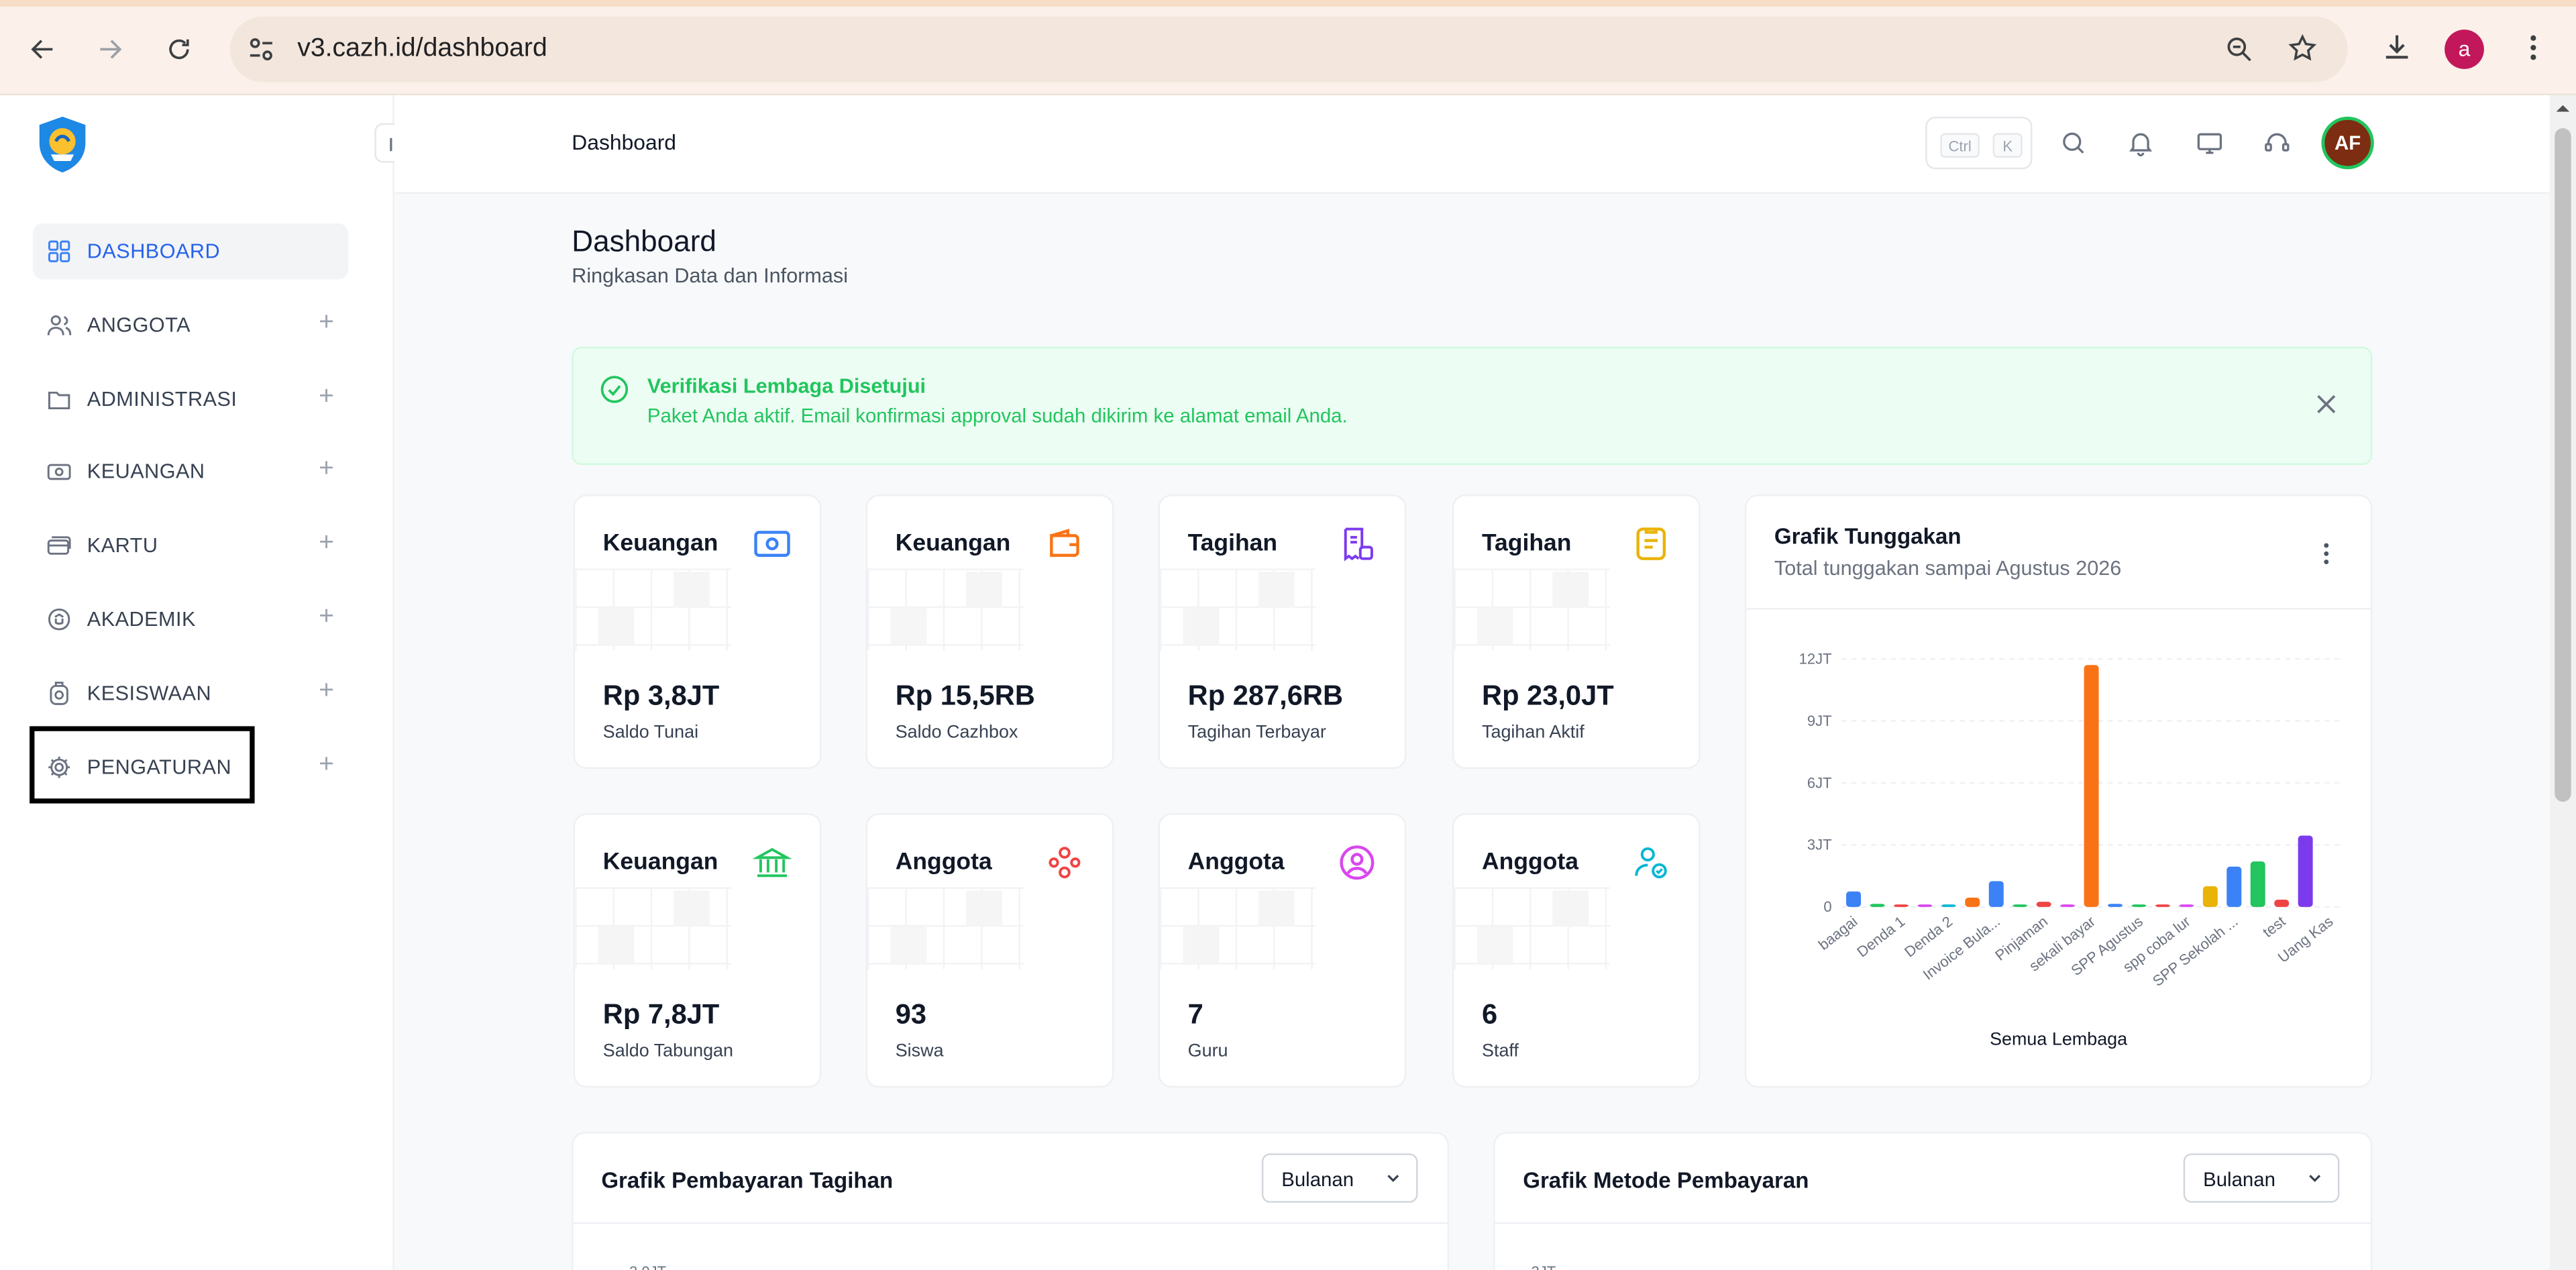 The height and width of the screenshot is (1270, 2576). What do you see at coordinates (2563, 465) in the screenshot?
I see `scrollbar-thumb` at bounding box center [2563, 465].